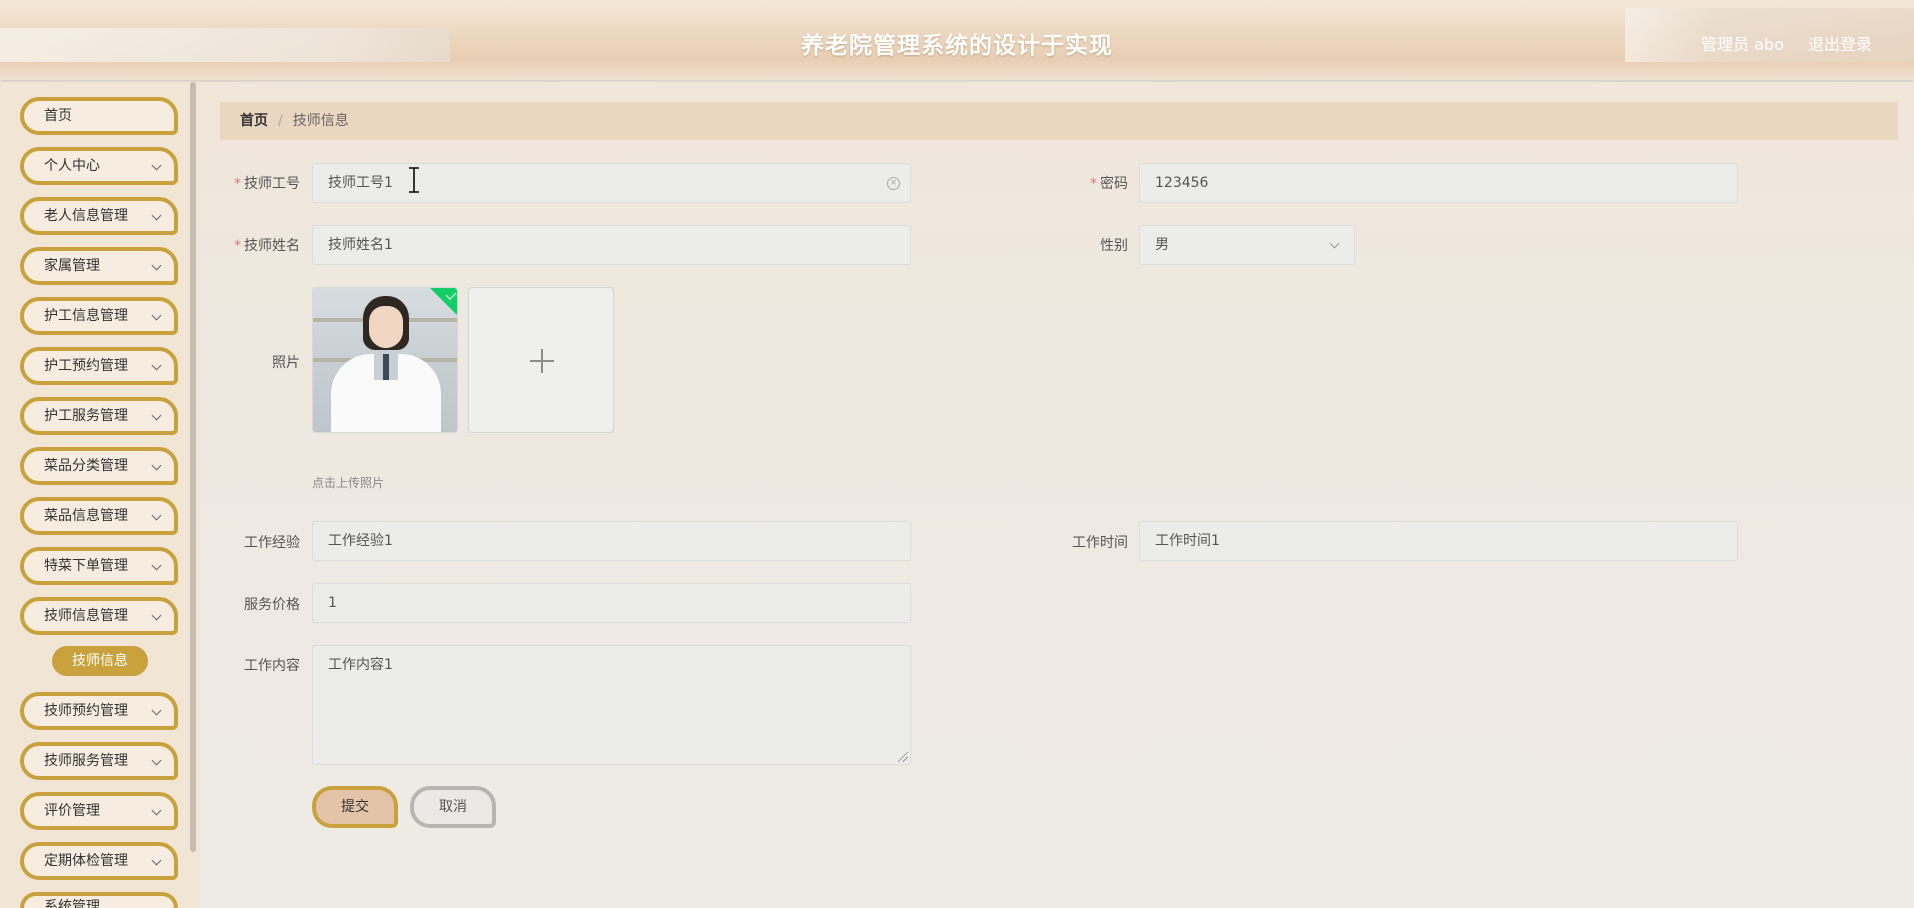 The height and width of the screenshot is (908, 1914). What do you see at coordinates (541, 360) in the screenshot?
I see `upload-photo-button` at bounding box center [541, 360].